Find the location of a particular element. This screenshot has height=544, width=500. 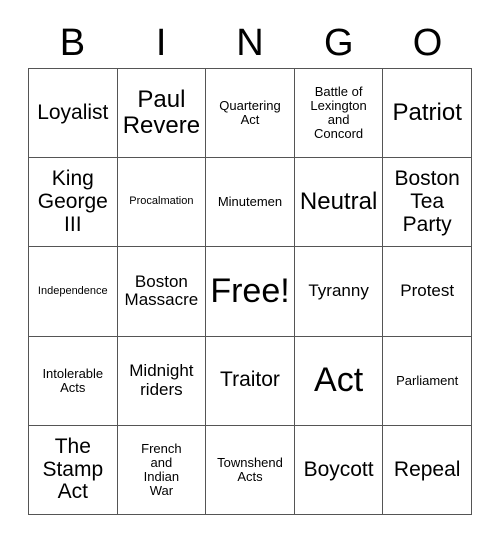

bingo-cell: Neutral is located at coordinates (339, 203).